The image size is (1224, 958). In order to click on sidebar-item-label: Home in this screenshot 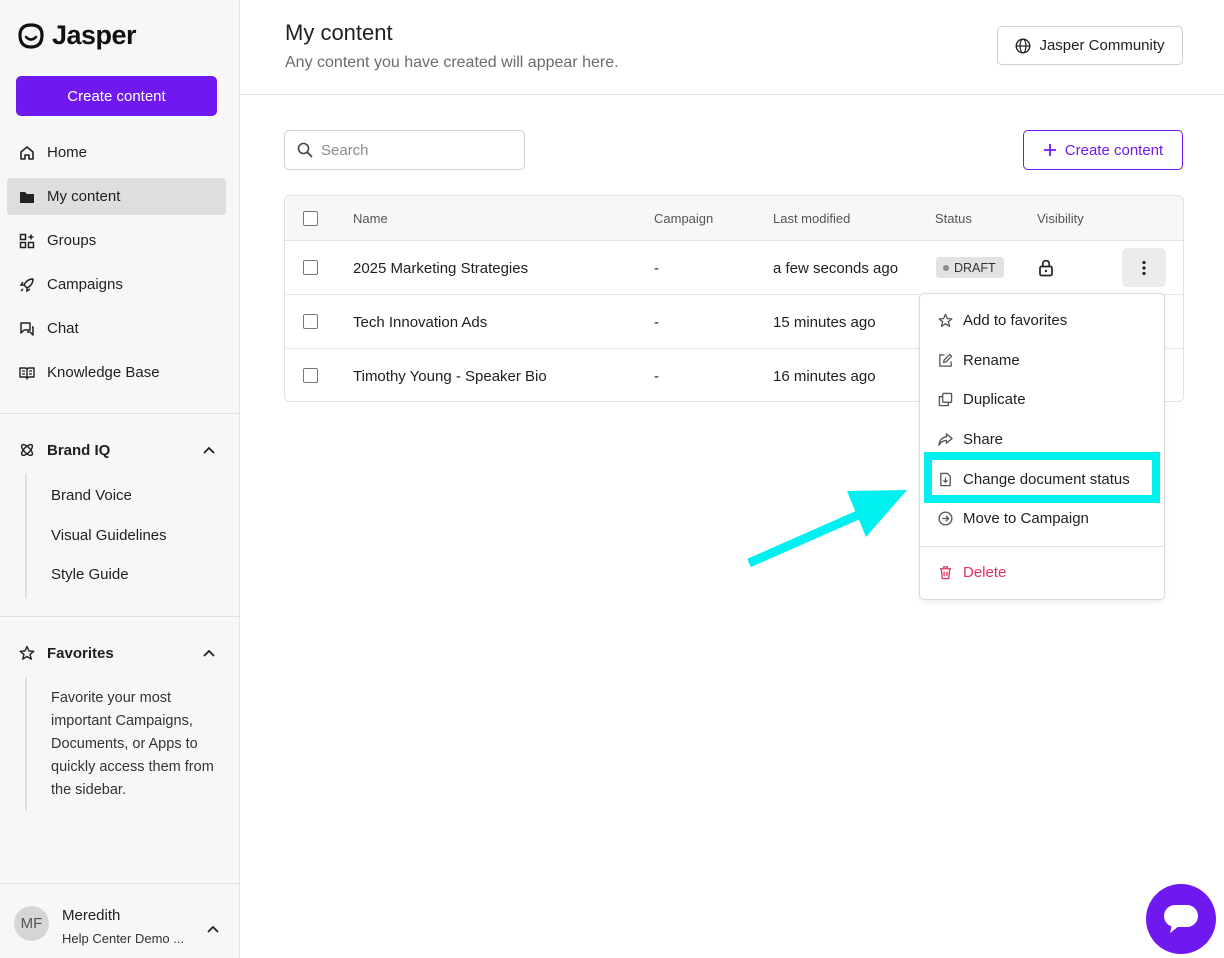, I will do `click(67, 152)`.